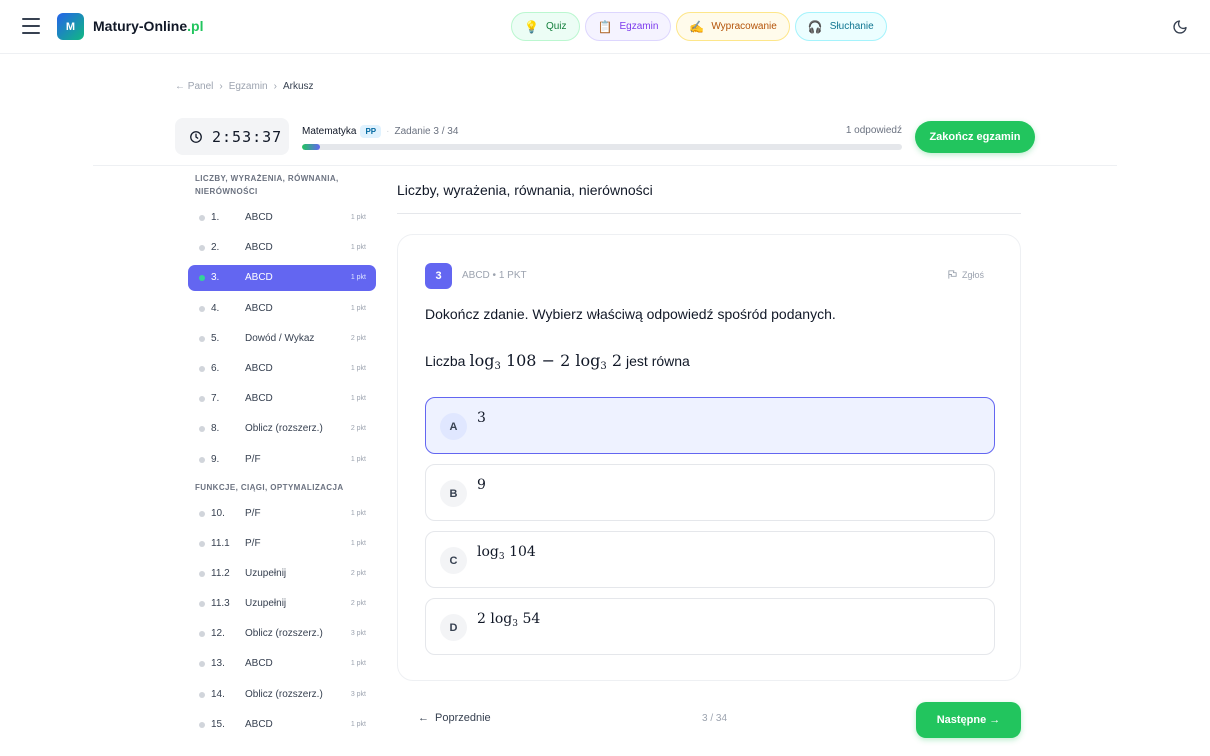 This screenshot has height=756, width=1210. I want to click on option-c: C log3 104, so click(710, 559).